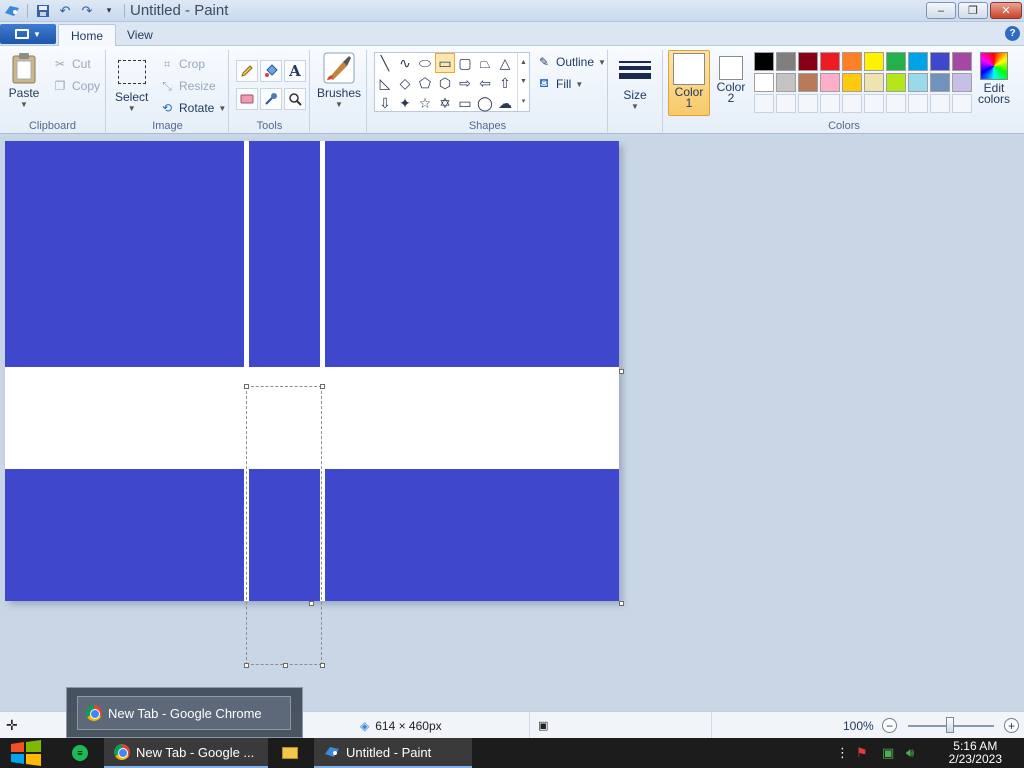 The image size is (1024, 768). What do you see at coordinates (621, 371) in the screenshot?
I see `canvas-resize-handle-right` at bounding box center [621, 371].